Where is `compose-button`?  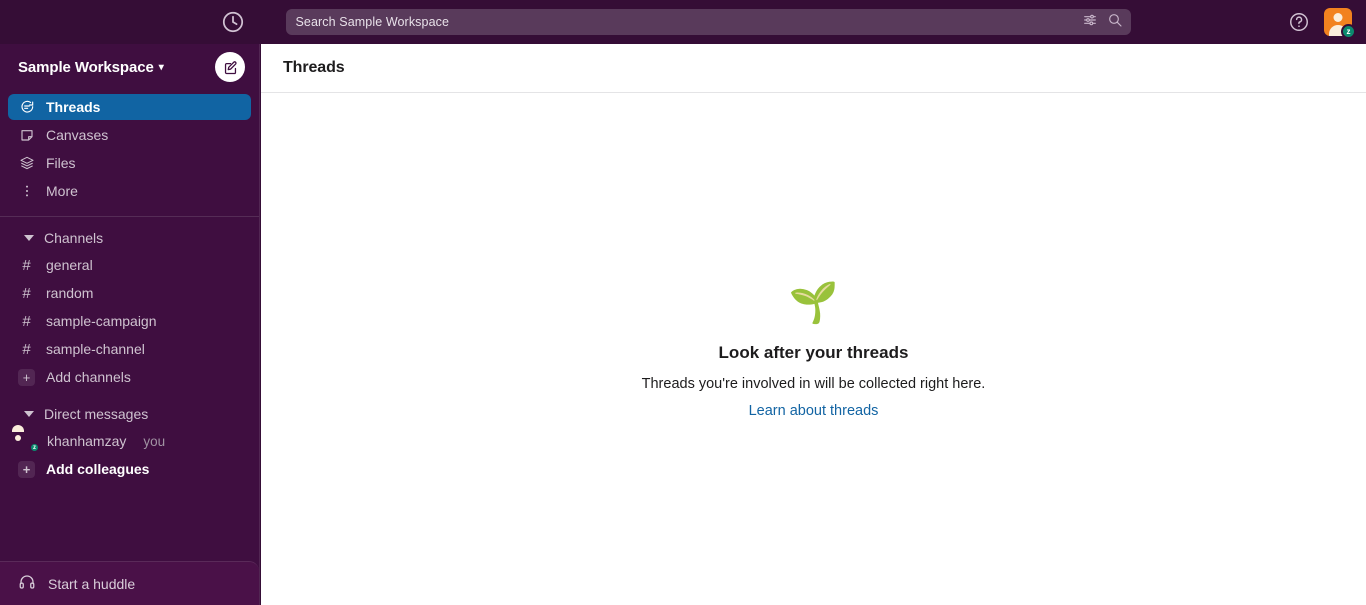 compose-button is located at coordinates (230, 67).